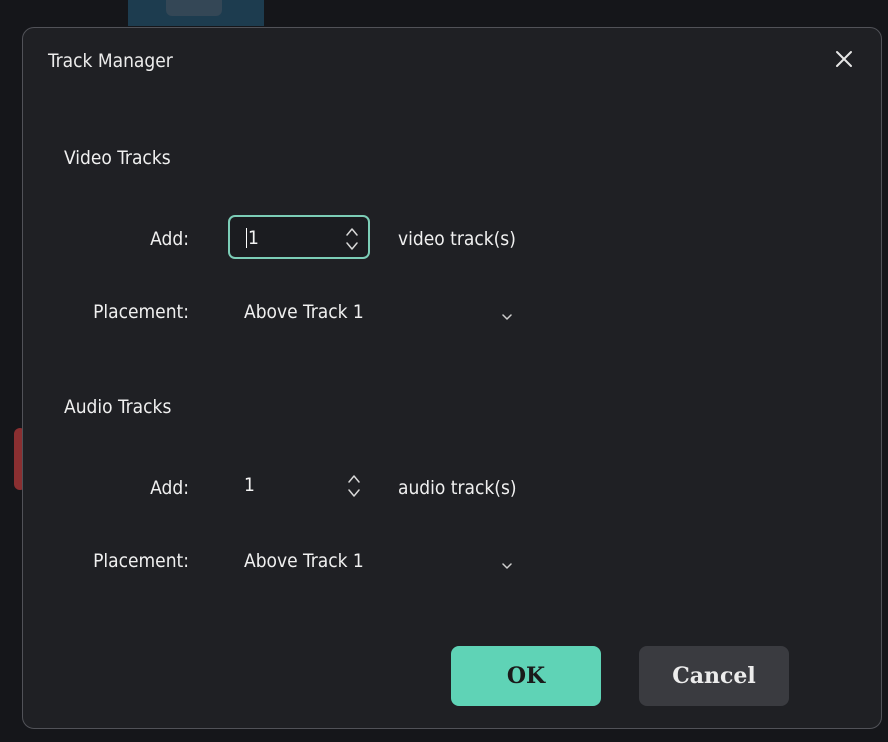 The width and height of the screenshot is (888, 742). I want to click on audio-track-count-value: 1, so click(249, 485).